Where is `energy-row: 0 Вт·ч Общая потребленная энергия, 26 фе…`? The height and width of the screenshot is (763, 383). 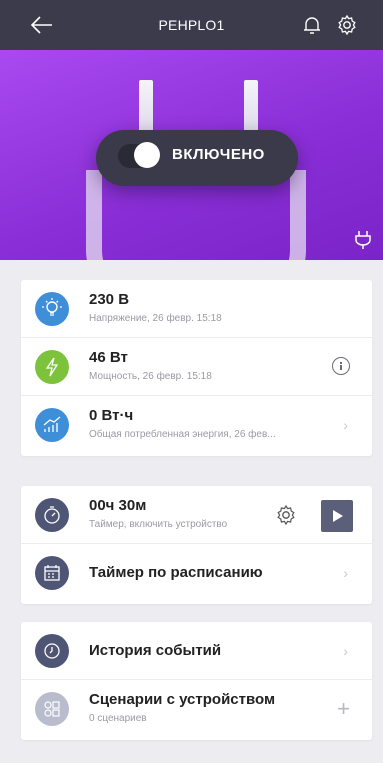 energy-row: 0 Вт·ч Общая потребленная энергия, 26 фе… is located at coordinates (196, 425).